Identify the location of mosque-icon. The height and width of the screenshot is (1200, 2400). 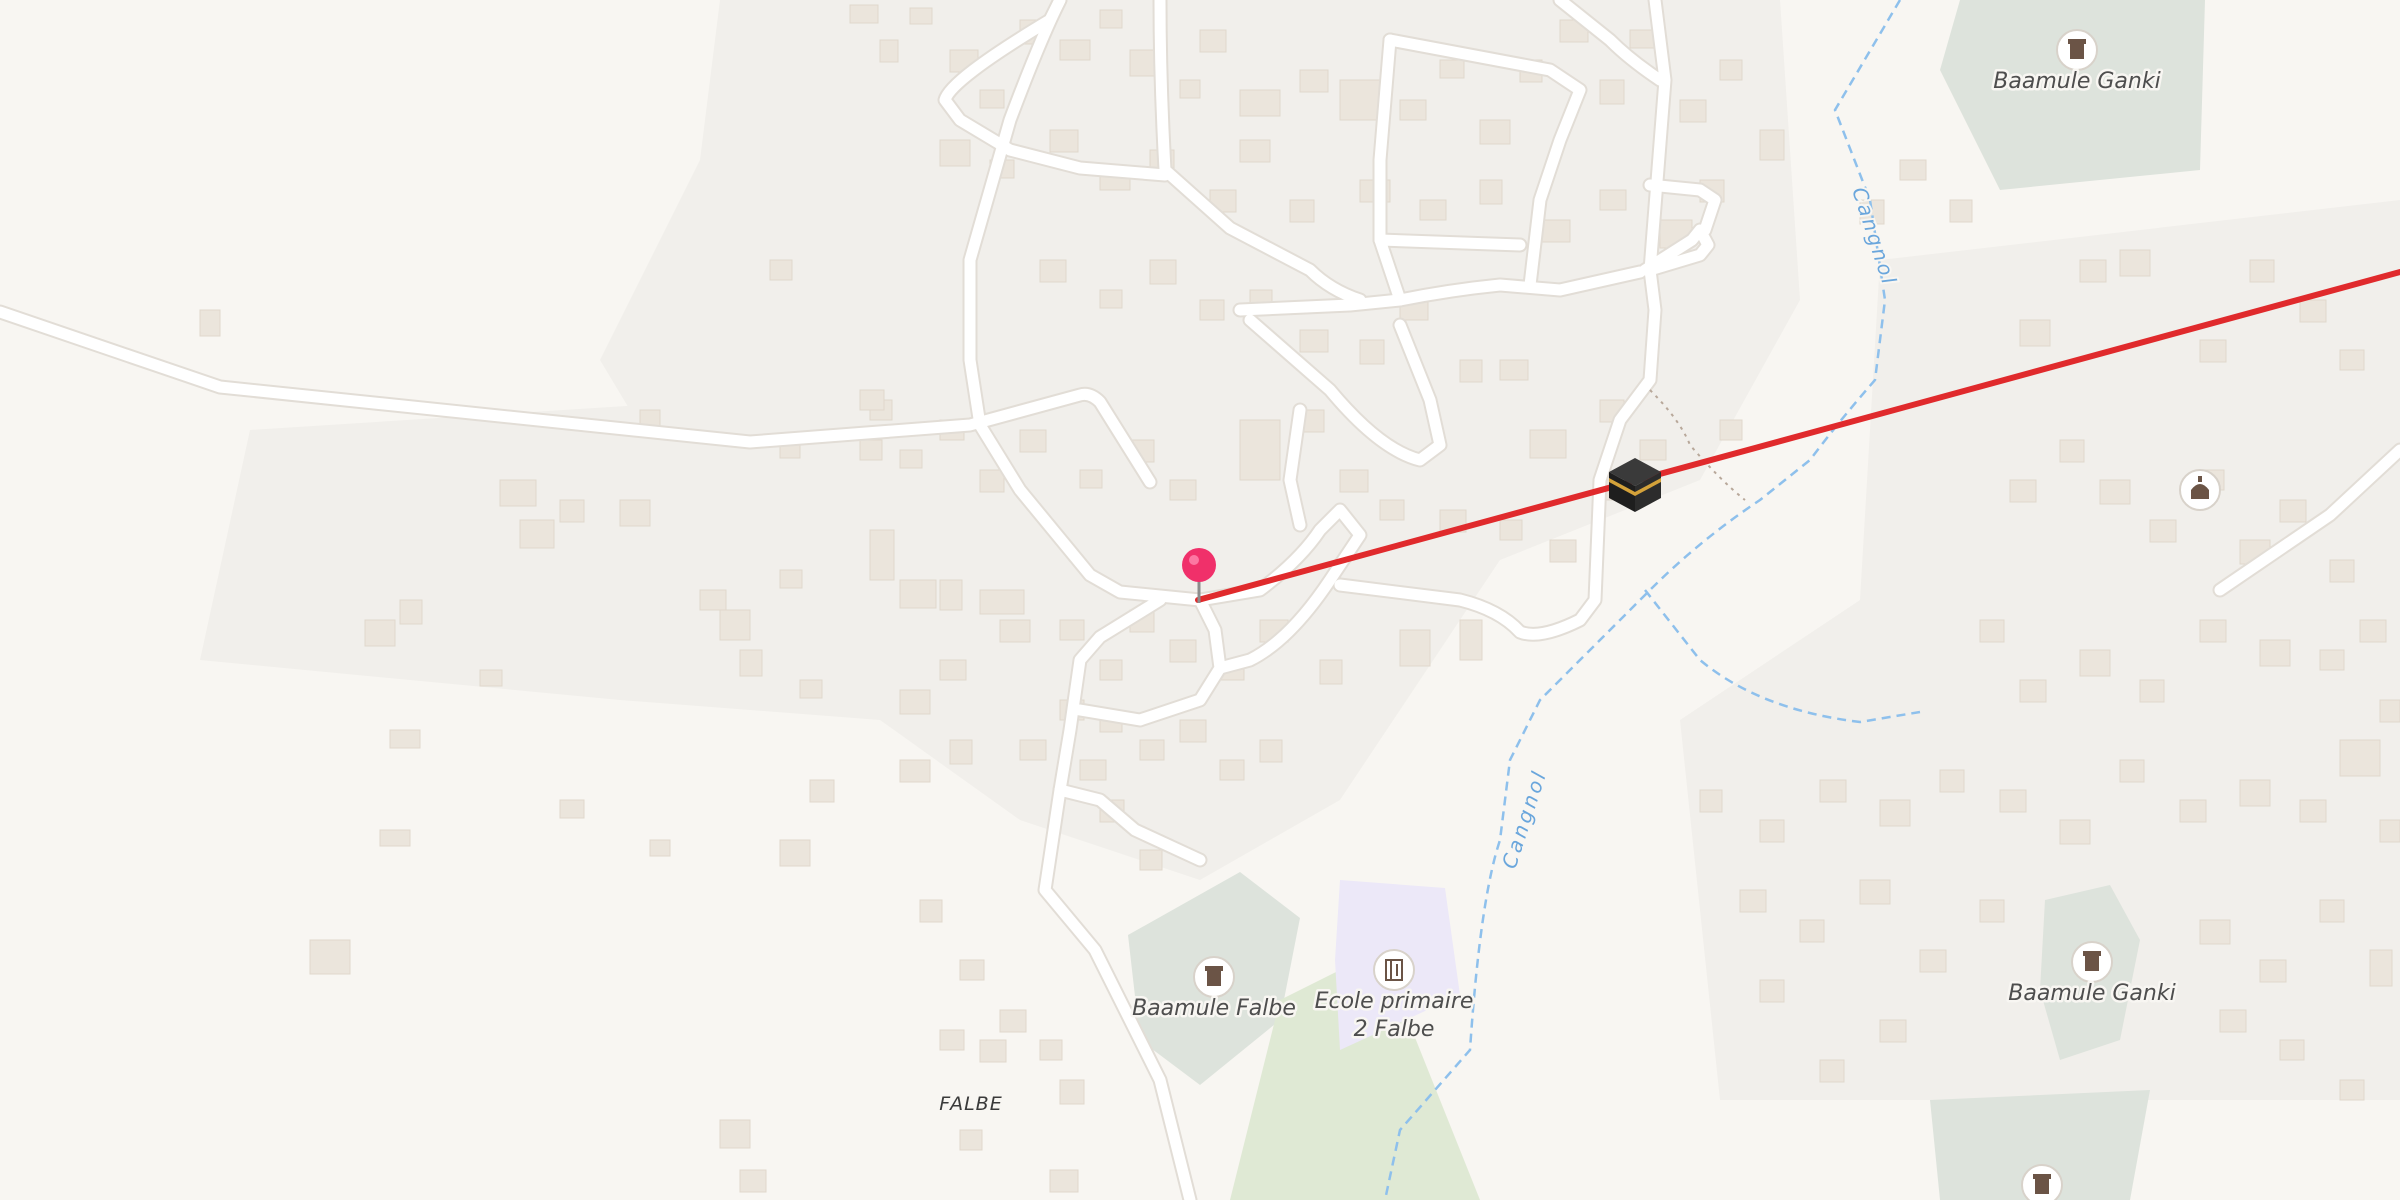
(2200, 490).